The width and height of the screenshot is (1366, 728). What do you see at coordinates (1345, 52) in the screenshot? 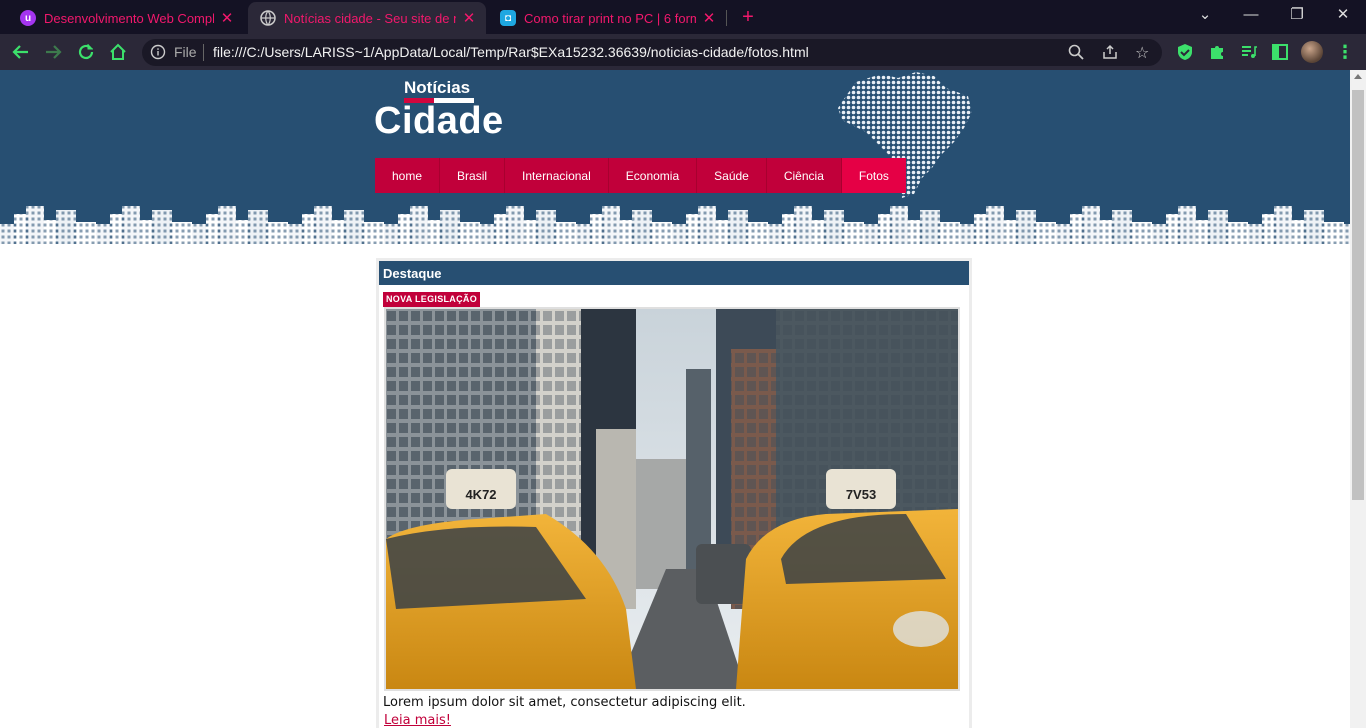
I see `menu-kebab-icon: ⋮` at bounding box center [1345, 52].